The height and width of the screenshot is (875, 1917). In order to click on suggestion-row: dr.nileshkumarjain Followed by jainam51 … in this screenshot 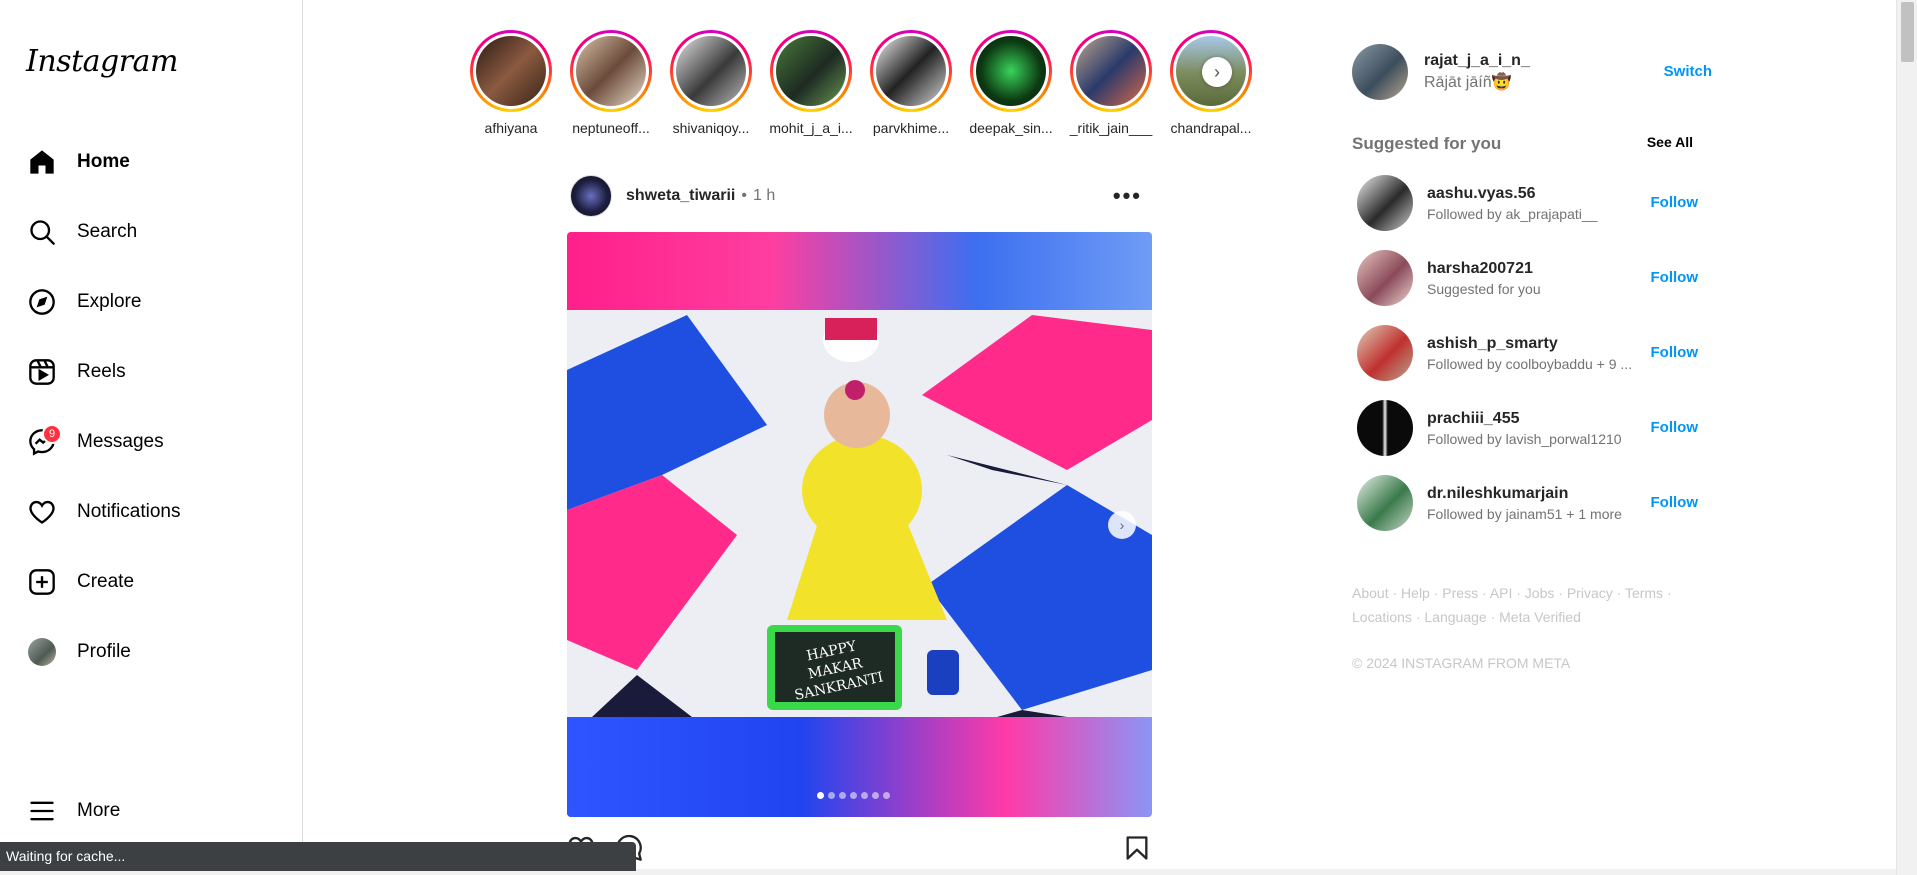, I will do `click(1534, 503)`.